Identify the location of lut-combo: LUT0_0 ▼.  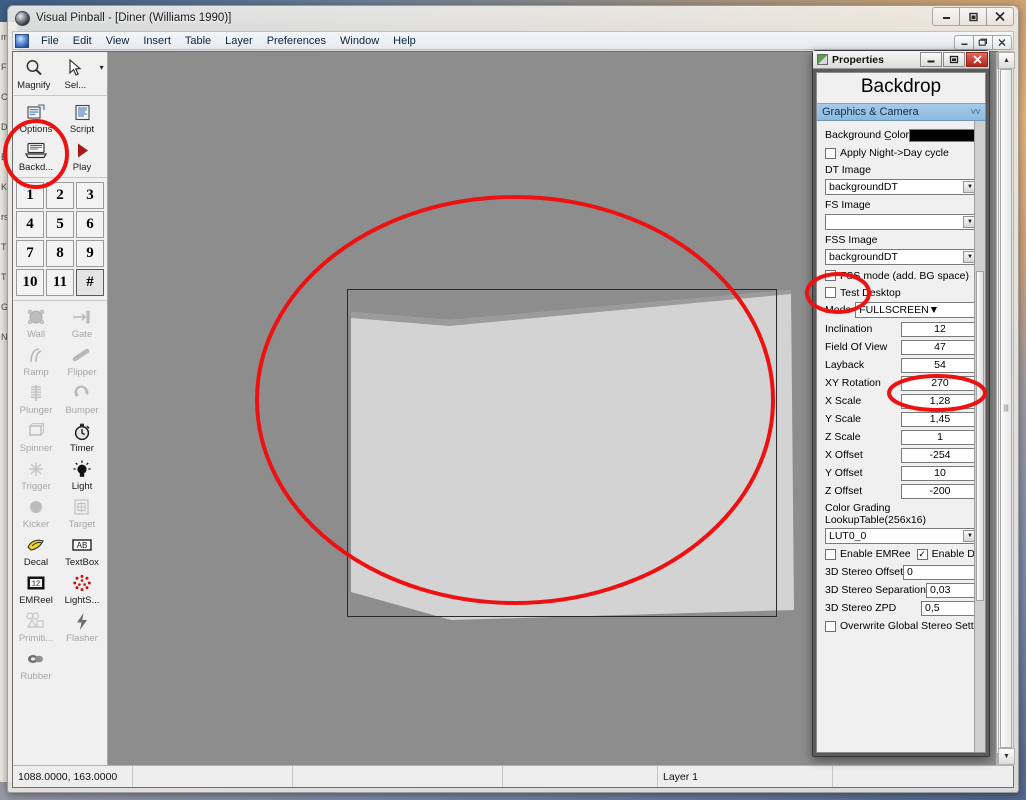
(902, 536).